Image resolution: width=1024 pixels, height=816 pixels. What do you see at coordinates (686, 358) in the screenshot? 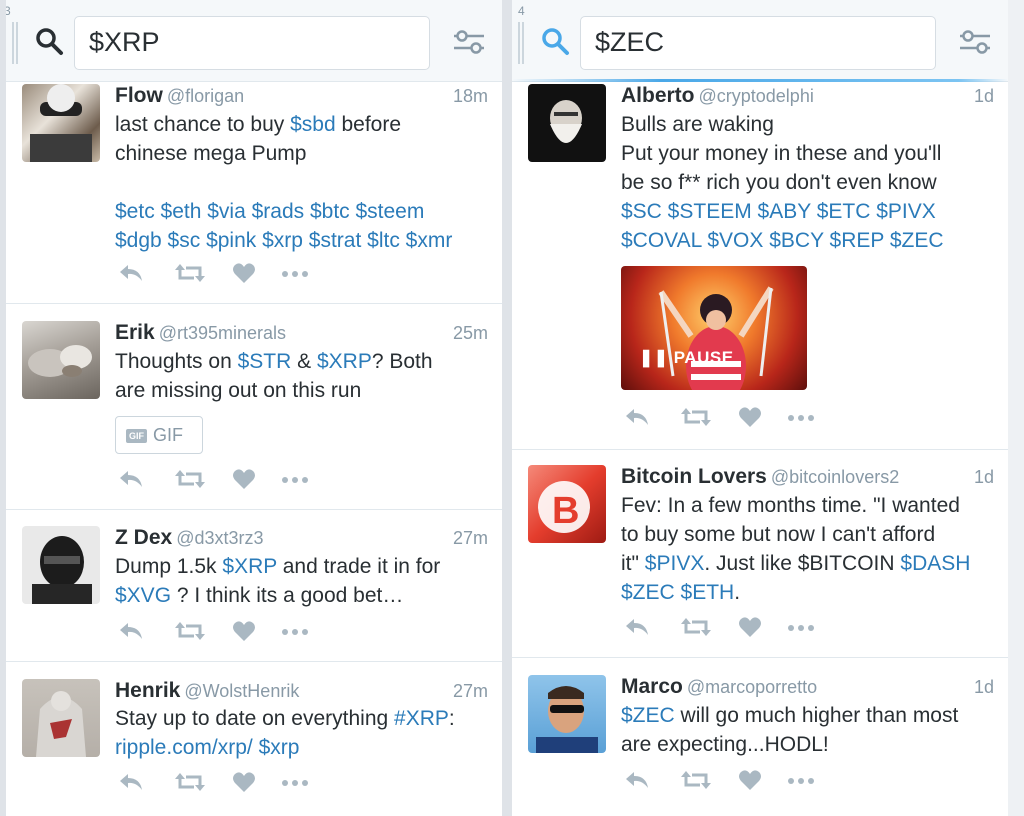
I see `pause-overlay: ❚❚ PAUSE` at bounding box center [686, 358].